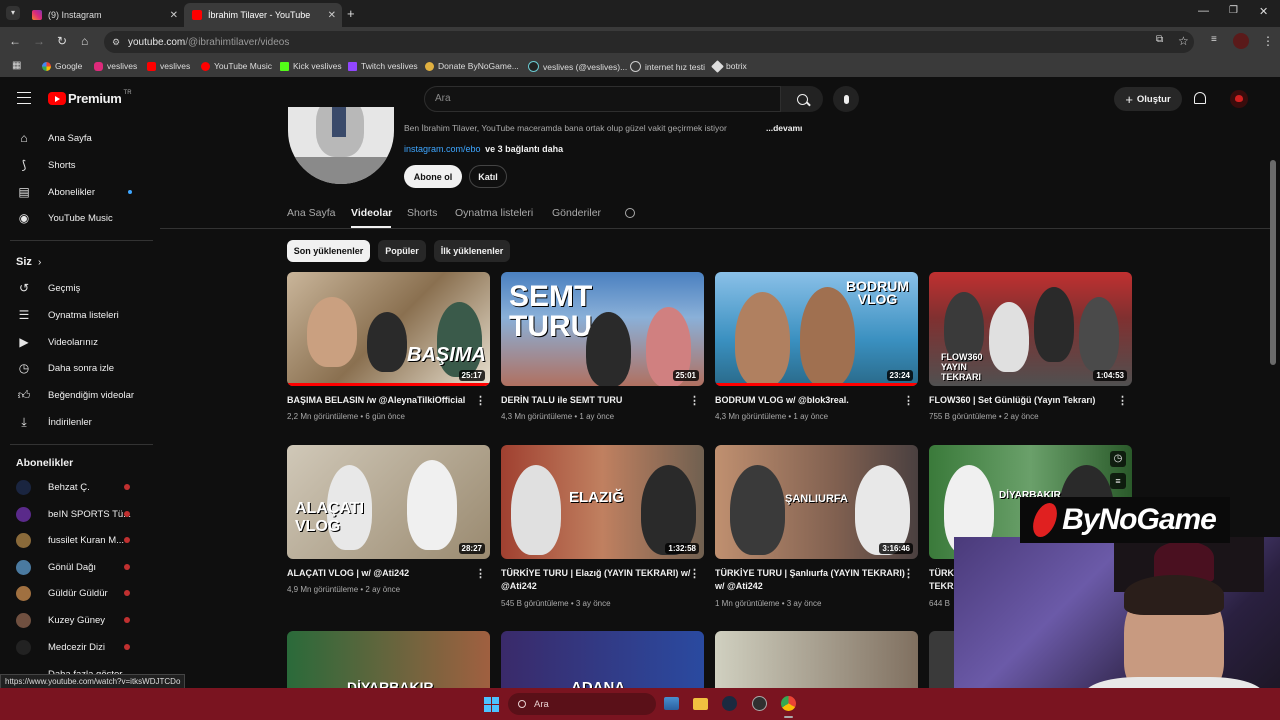 This screenshot has height=720, width=1280. What do you see at coordinates (84, 41) in the screenshot?
I see `home-icon: ⌂` at bounding box center [84, 41].